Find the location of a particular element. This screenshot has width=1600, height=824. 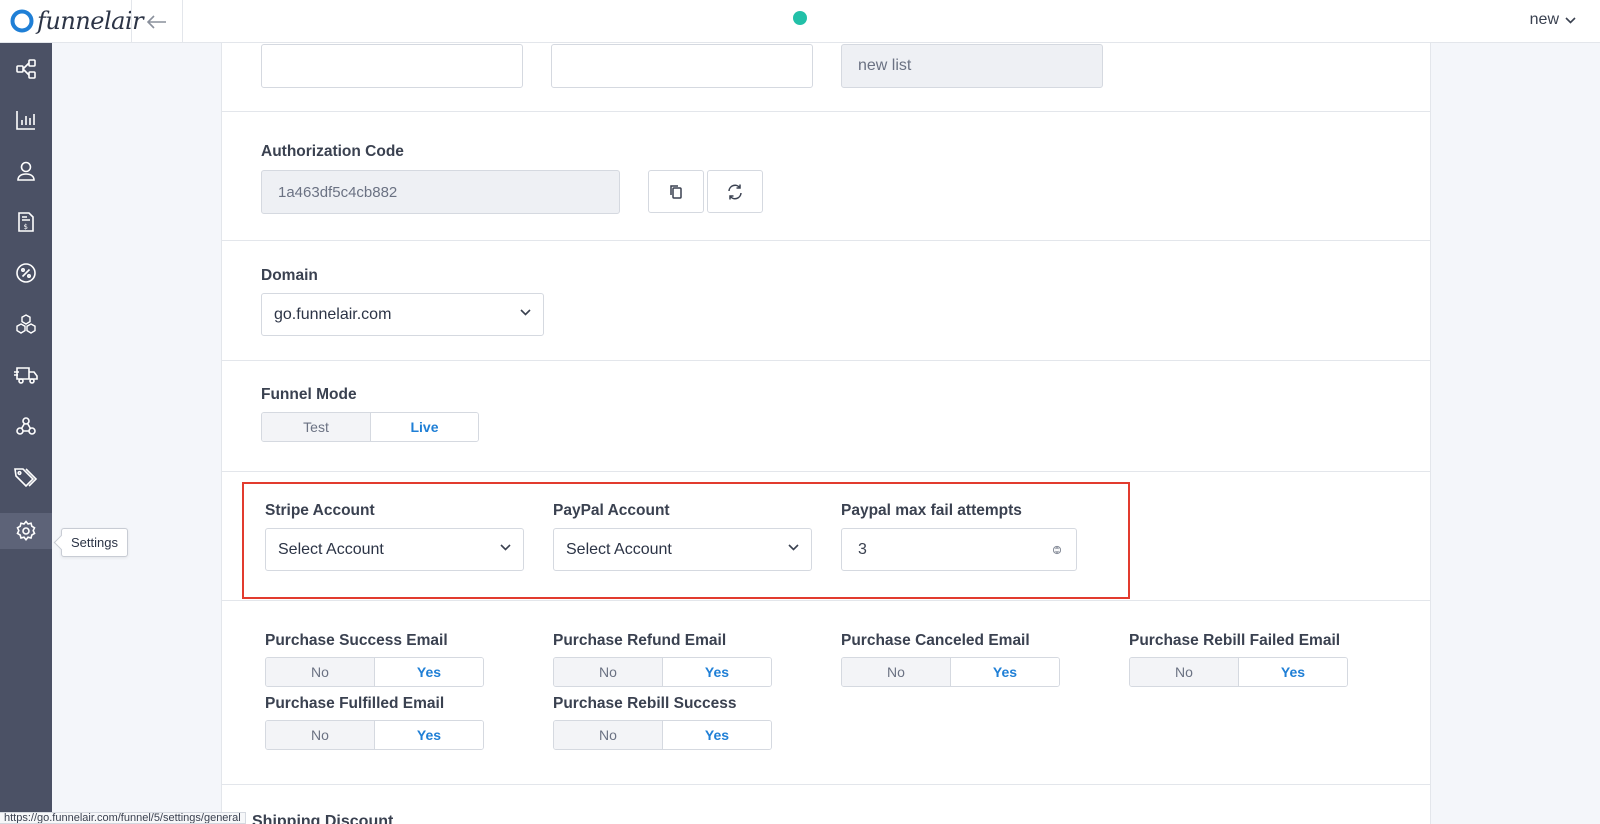

highlight-box is located at coordinates (686, 540).